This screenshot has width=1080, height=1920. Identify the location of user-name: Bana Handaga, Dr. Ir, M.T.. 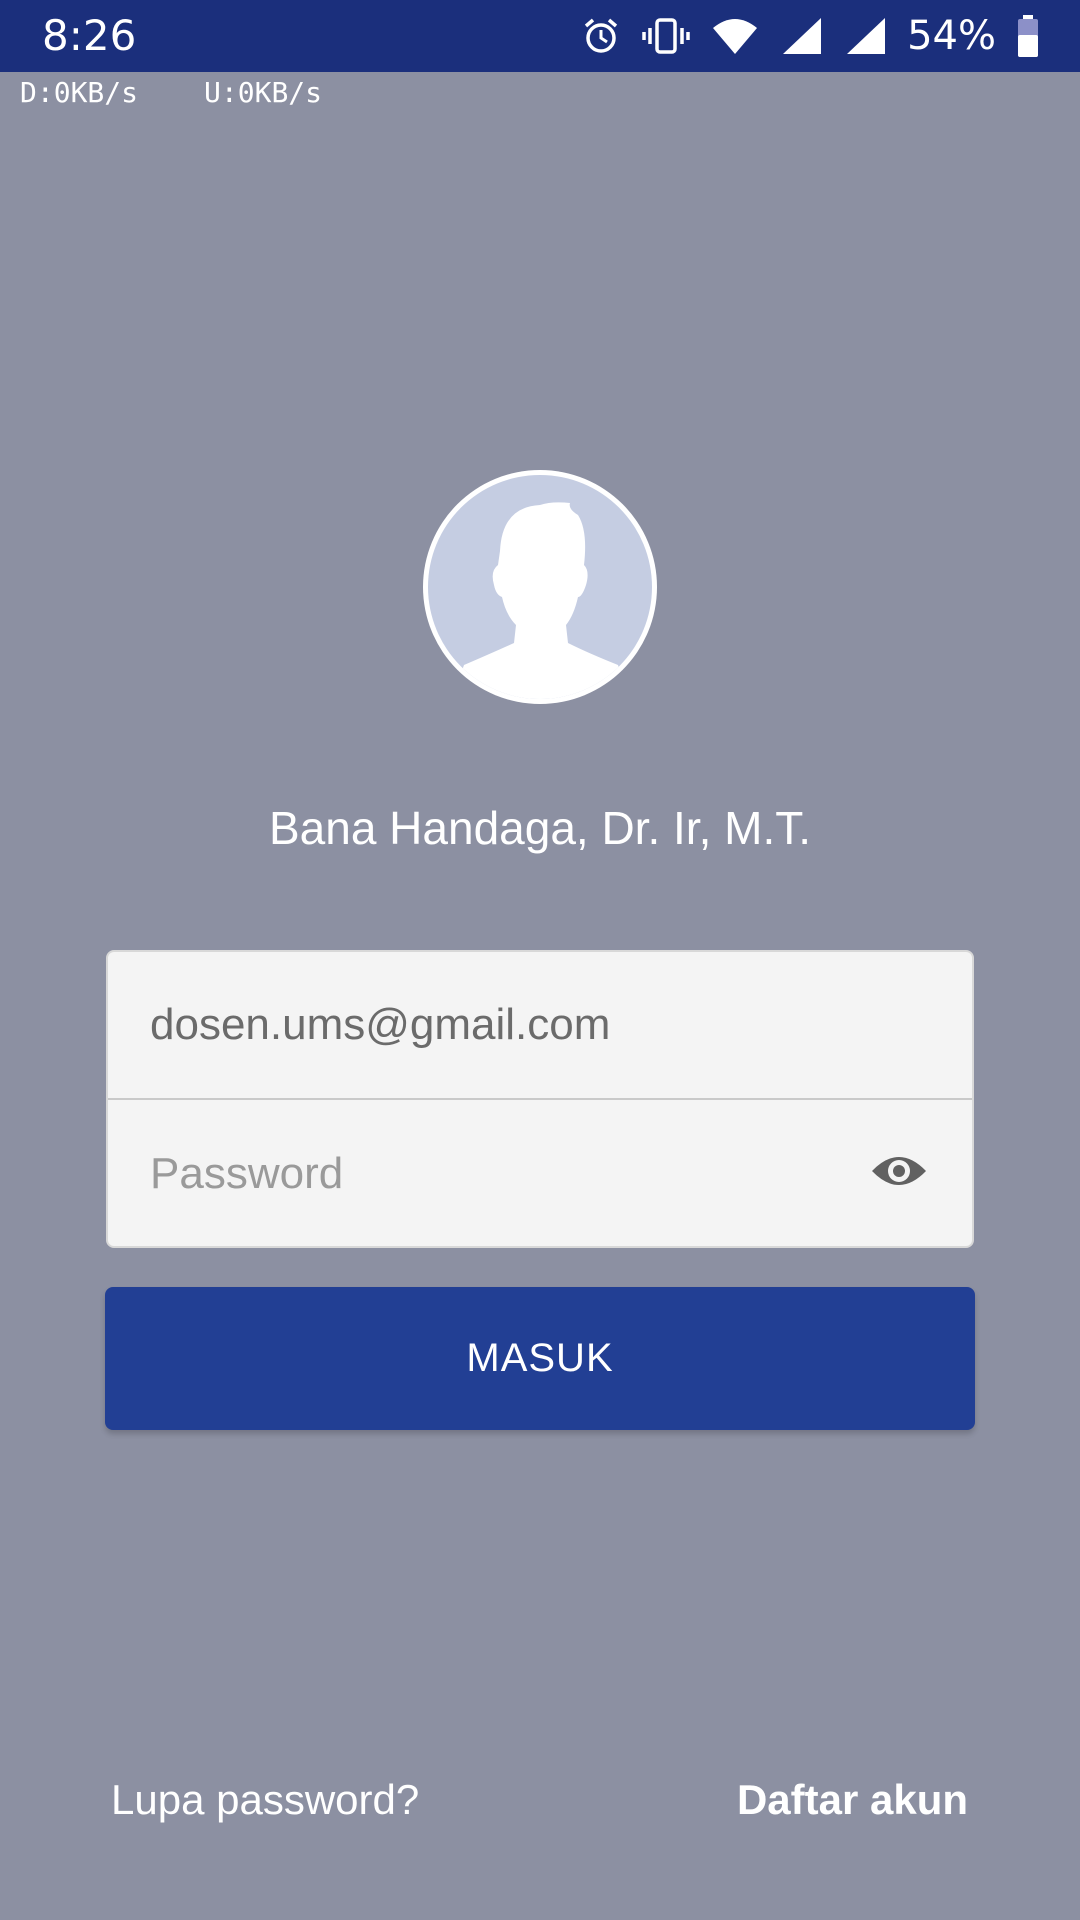
(540, 828).